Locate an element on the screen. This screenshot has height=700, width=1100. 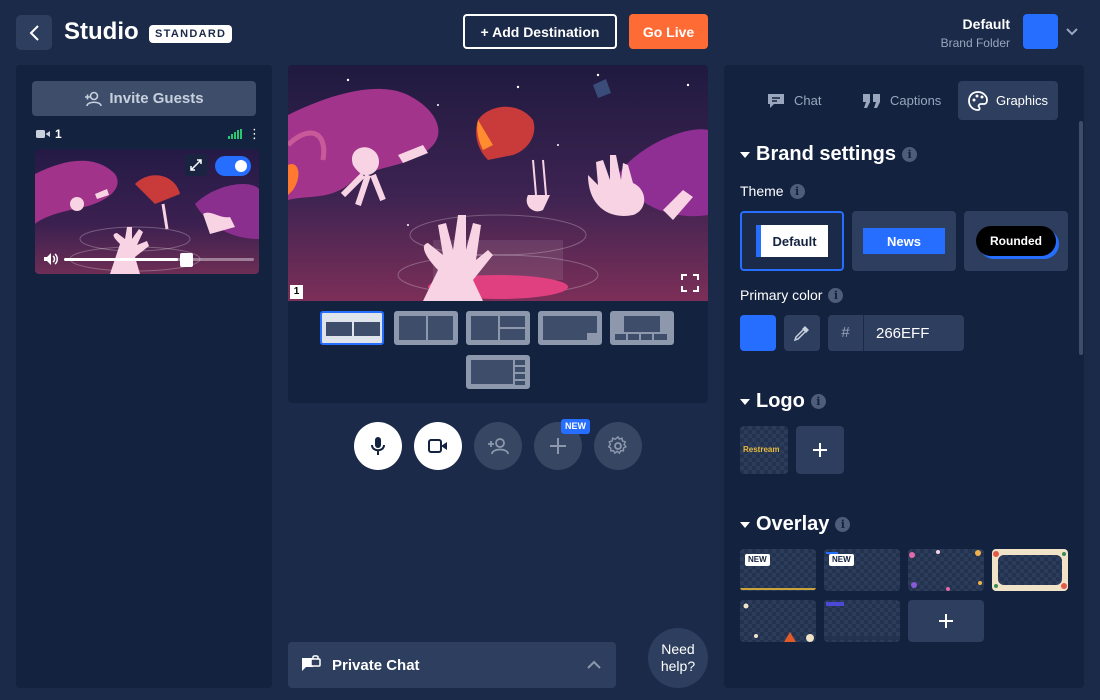
overlay-title: Overlay is located at coordinates (793, 524).